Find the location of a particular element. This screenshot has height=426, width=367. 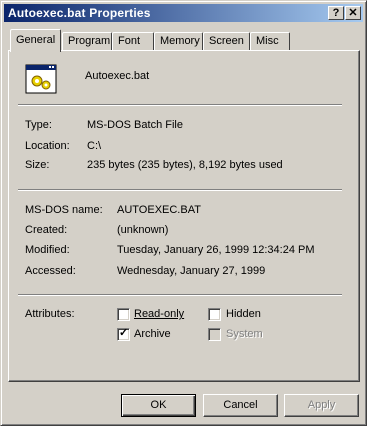

created-value: (unknown) is located at coordinates (143, 230).